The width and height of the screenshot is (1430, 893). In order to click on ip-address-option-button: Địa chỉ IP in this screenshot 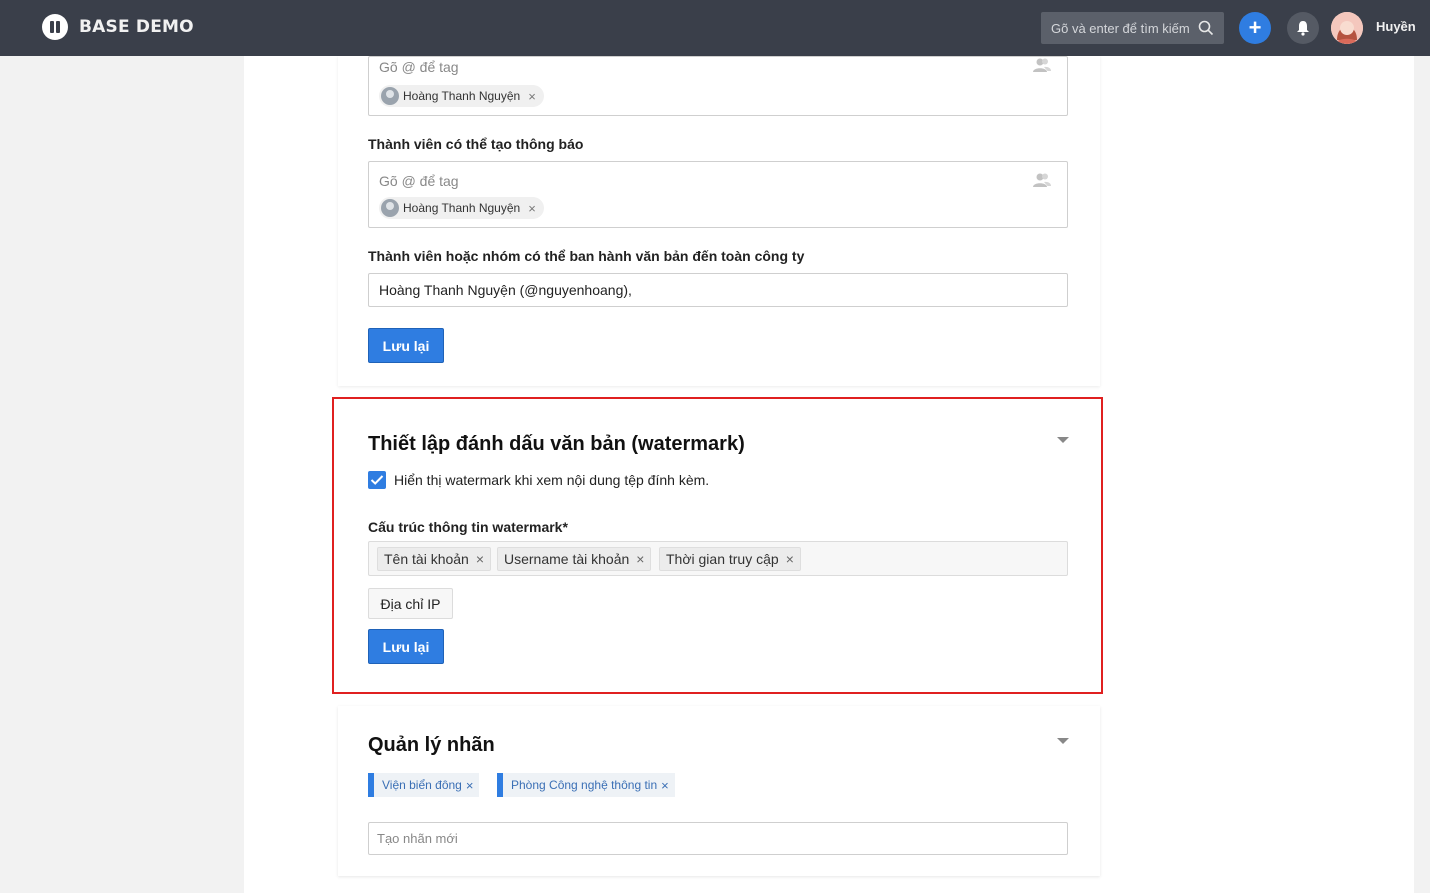, I will do `click(410, 603)`.